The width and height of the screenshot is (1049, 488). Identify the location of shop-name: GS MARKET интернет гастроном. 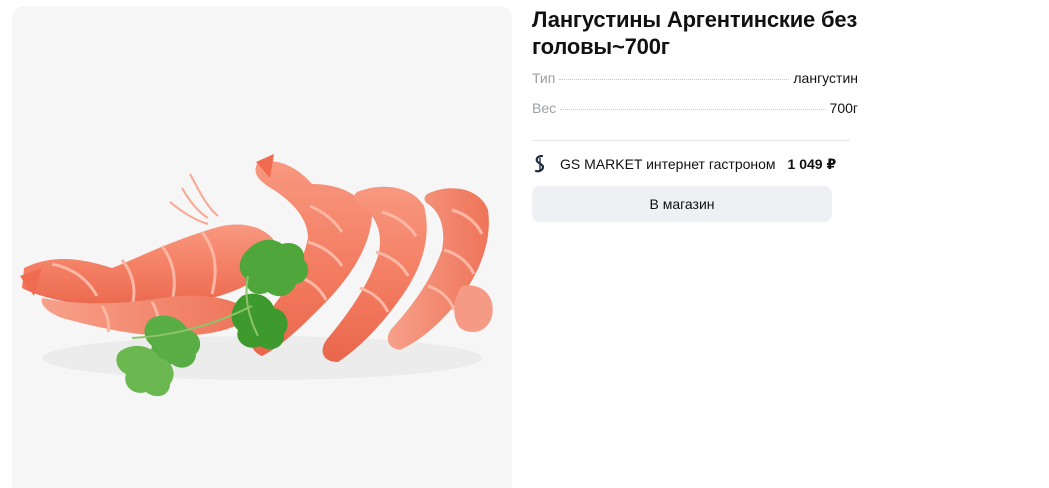
(668, 164).